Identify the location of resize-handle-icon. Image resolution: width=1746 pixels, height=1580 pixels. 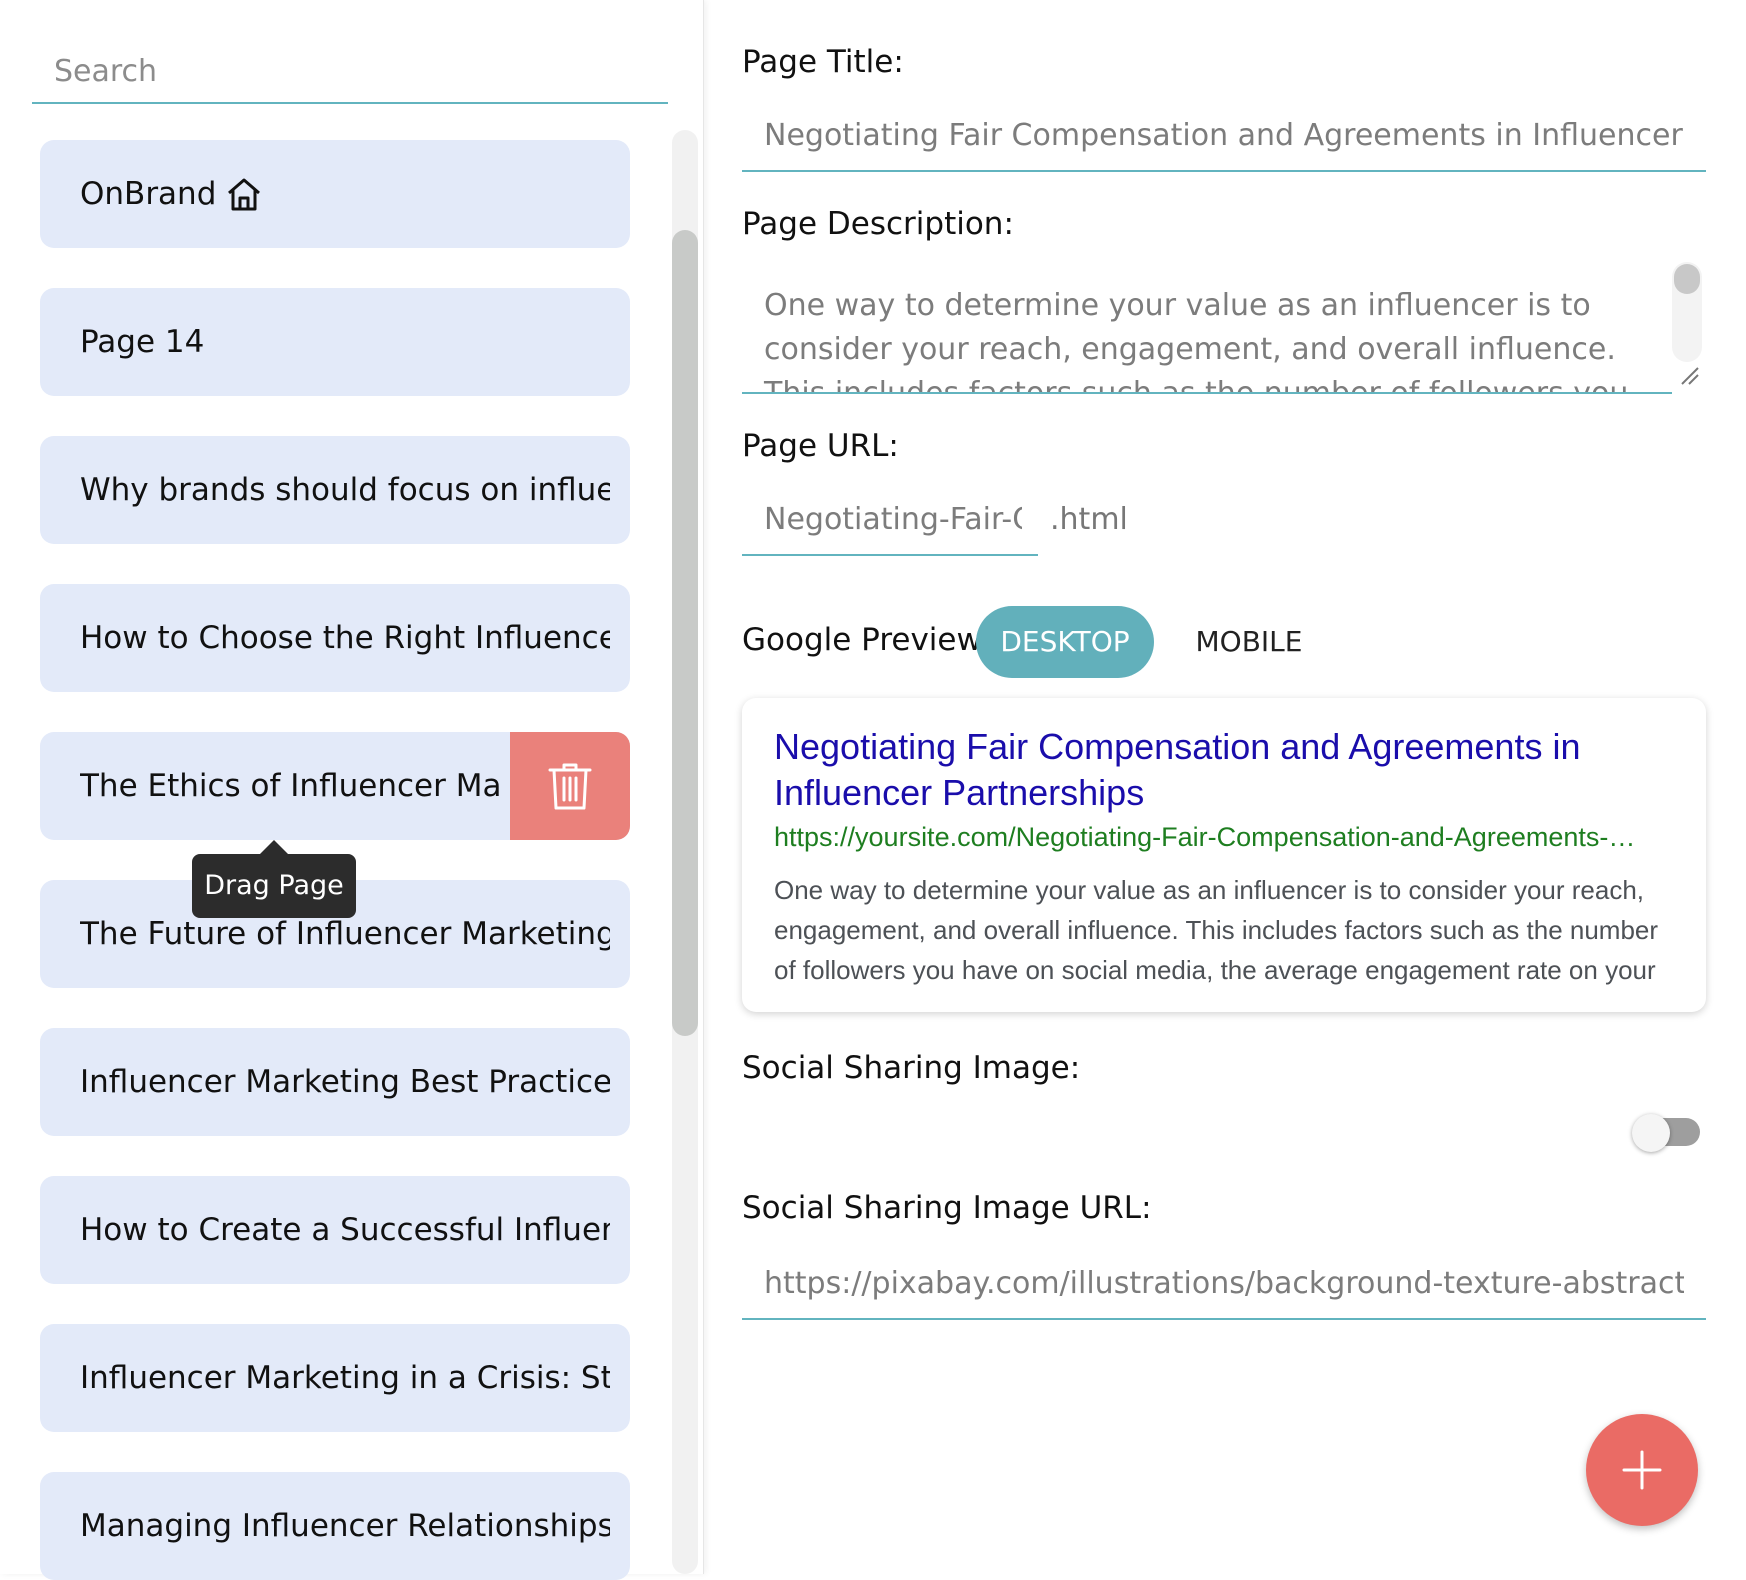
(1688, 374).